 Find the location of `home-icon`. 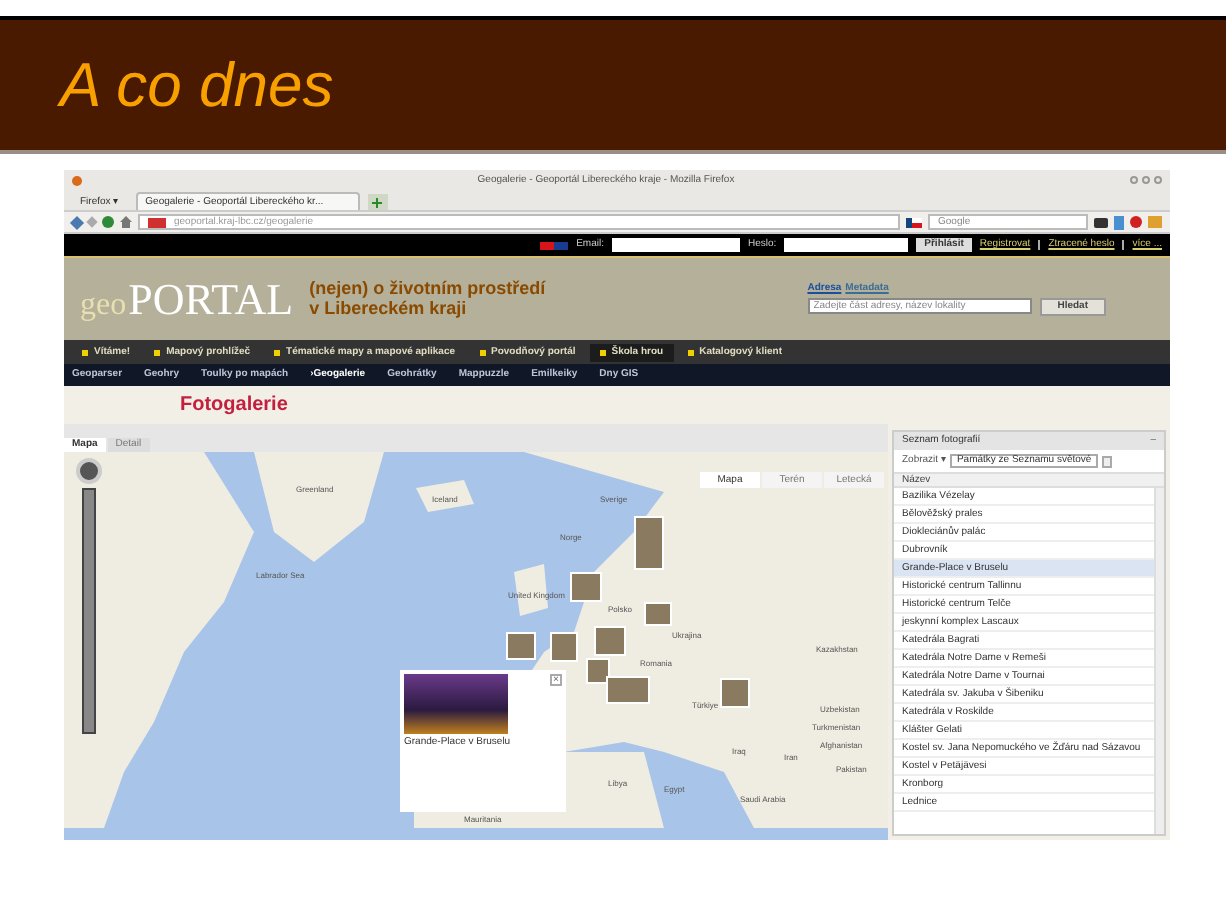

home-icon is located at coordinates (126, 222).